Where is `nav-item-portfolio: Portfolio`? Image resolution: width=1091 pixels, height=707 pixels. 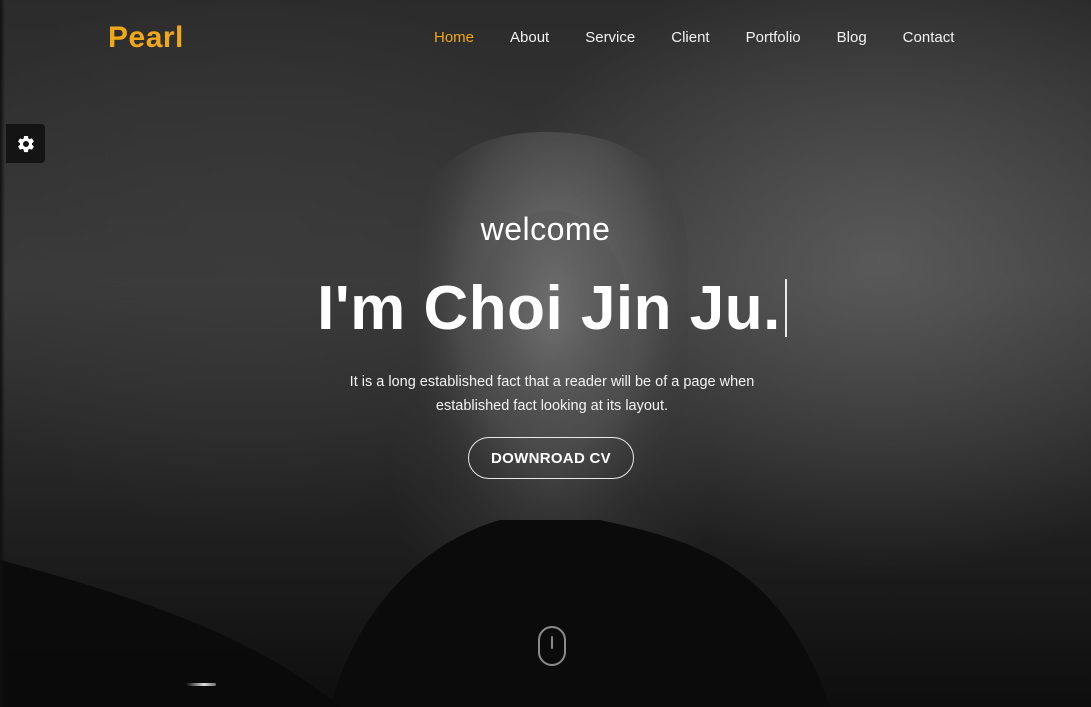
nav-item-portfolio: Portfolio is located at coordinates (773, 37).